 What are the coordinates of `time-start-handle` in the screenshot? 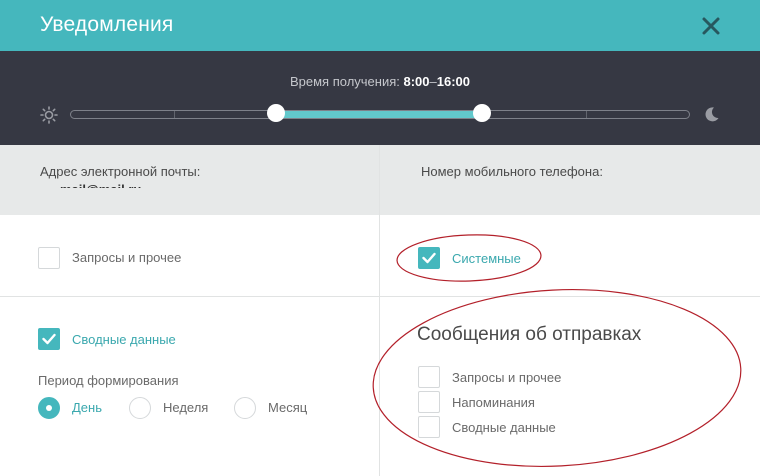 It's located at (276, 113).